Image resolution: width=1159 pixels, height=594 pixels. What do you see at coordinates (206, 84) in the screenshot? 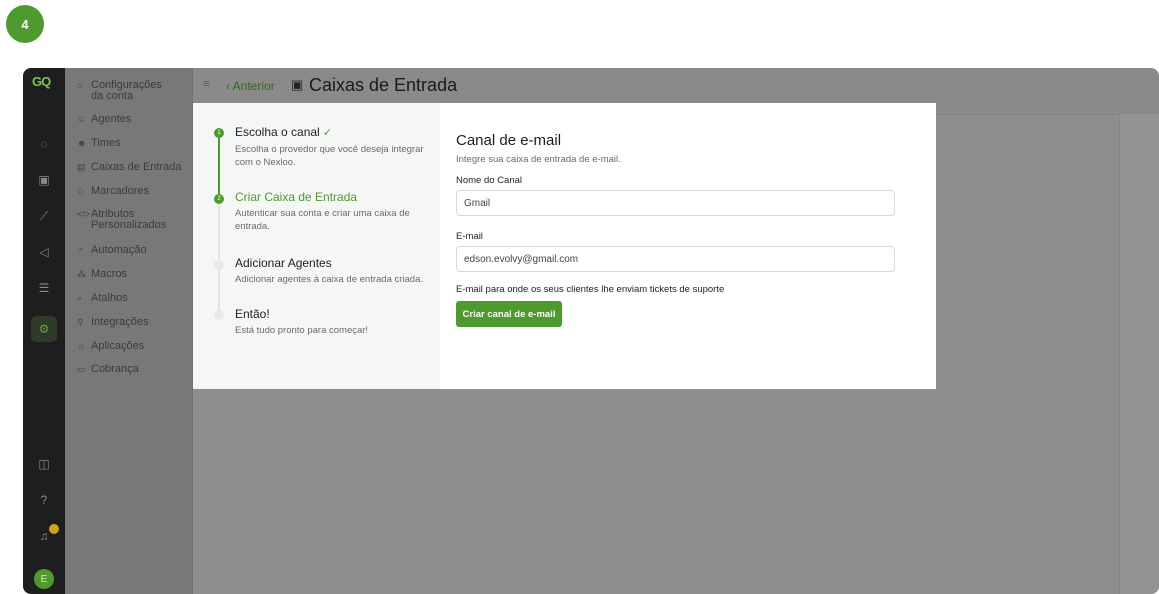
I see `menu-icon: ≡` at bounding box center [206, 84].